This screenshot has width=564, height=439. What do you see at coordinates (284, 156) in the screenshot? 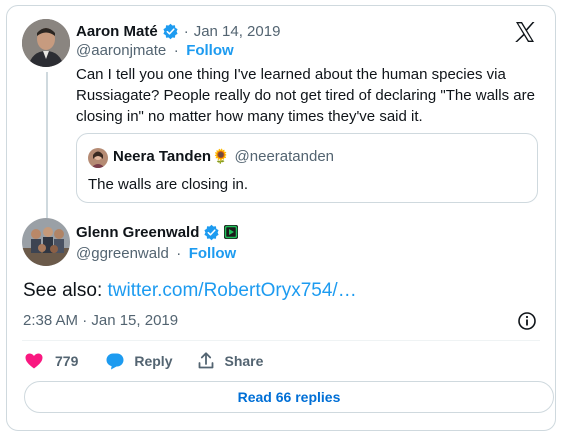
I see `quote-author-handle: @neeratanden` at bounding box center [284, 156].